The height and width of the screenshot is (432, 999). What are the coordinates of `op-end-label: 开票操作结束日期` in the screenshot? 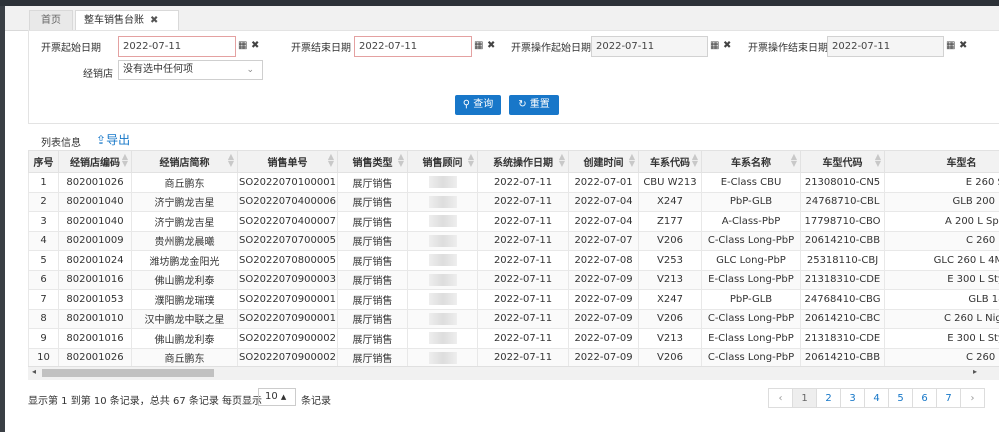 It's located at (788, 48).